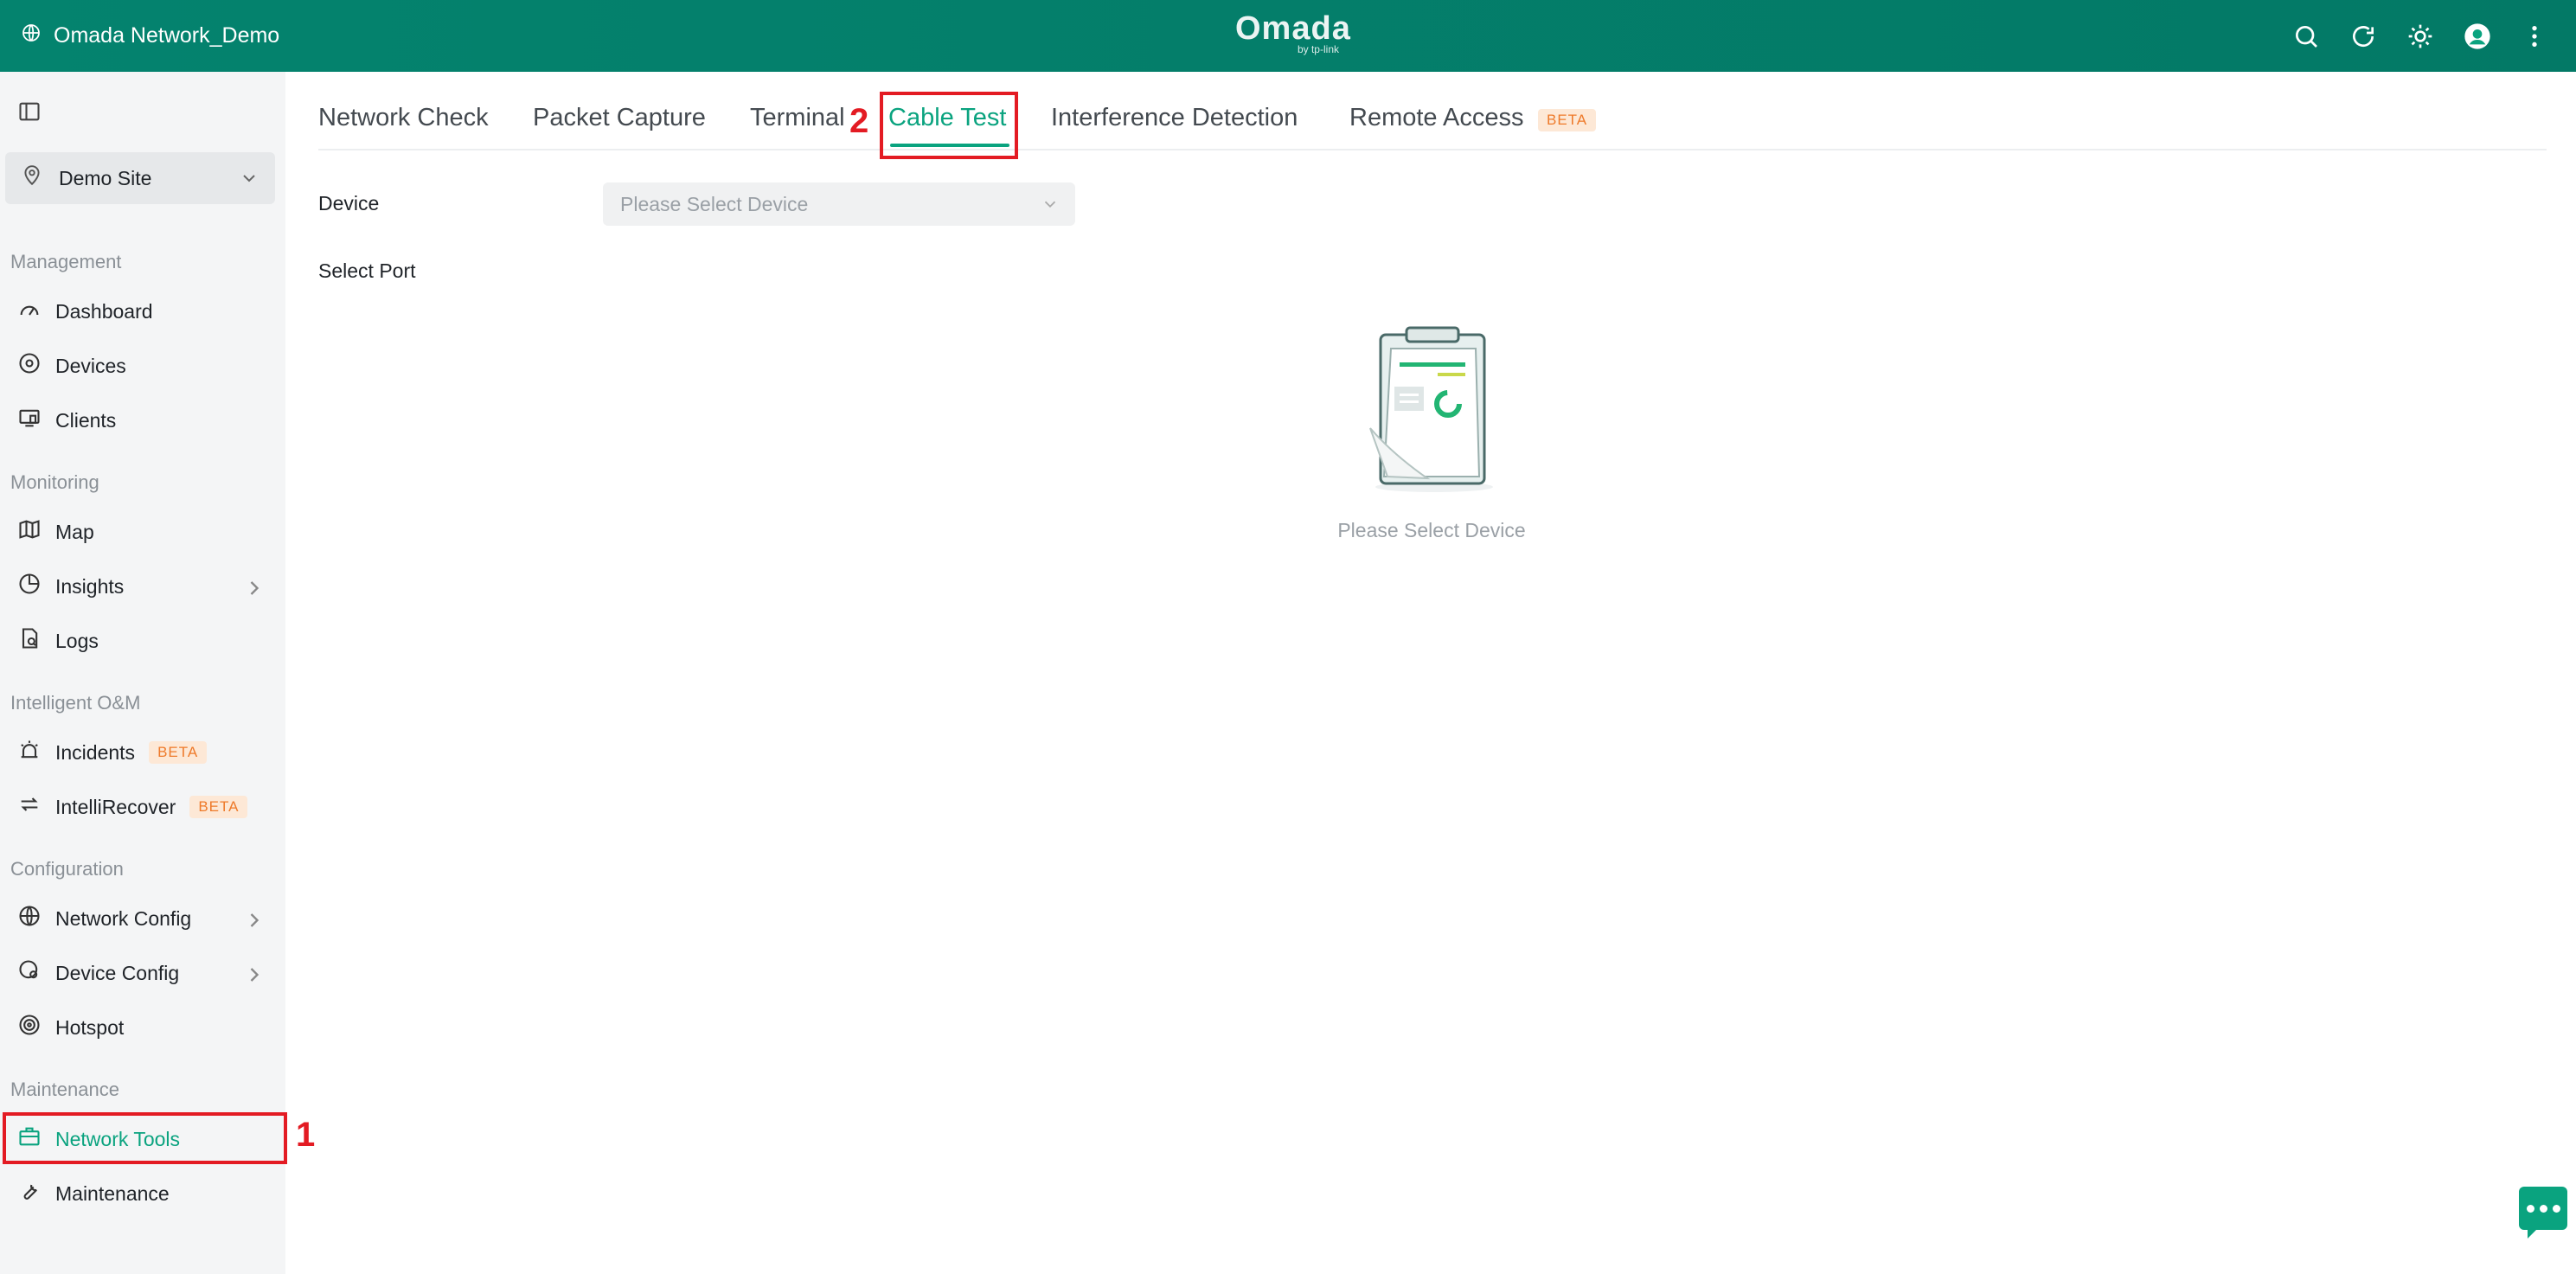 This screenshot has height=1274, width=2576. Describe the element at coordinates (29, 586) in the screenshot. I see `insights-icon` at that location.